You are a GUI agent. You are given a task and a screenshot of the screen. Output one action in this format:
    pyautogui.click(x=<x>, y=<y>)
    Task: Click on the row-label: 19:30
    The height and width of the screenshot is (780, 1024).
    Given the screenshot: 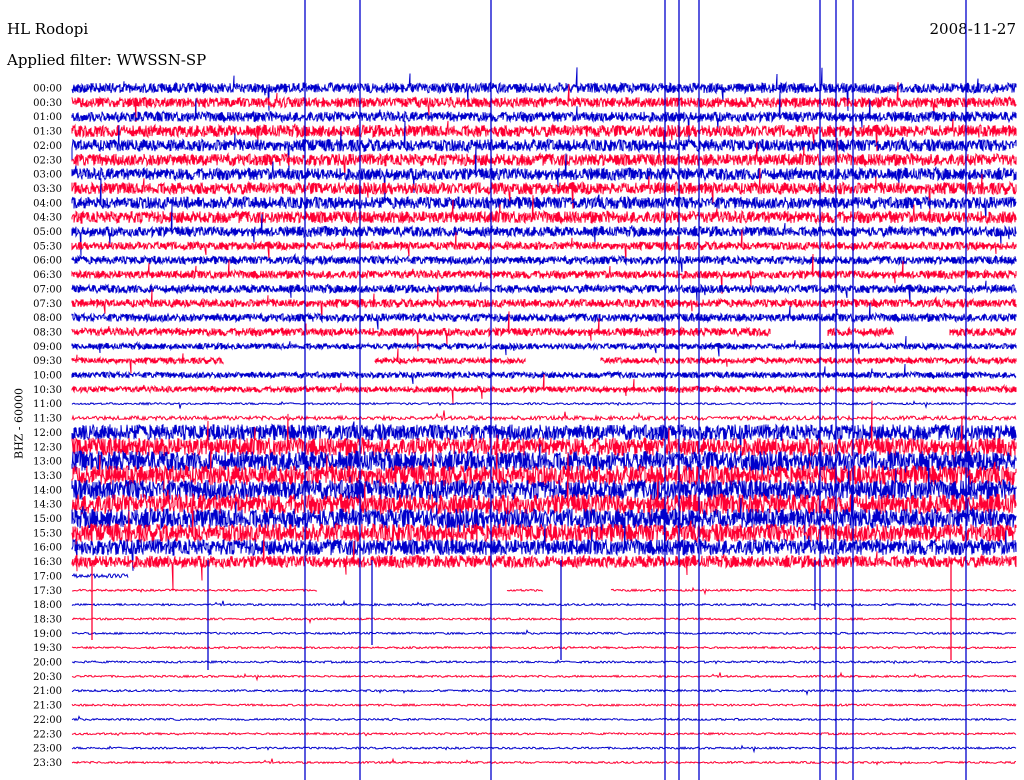 What is the action you would take?
    pyautogui.click(x=47, y=648)
    